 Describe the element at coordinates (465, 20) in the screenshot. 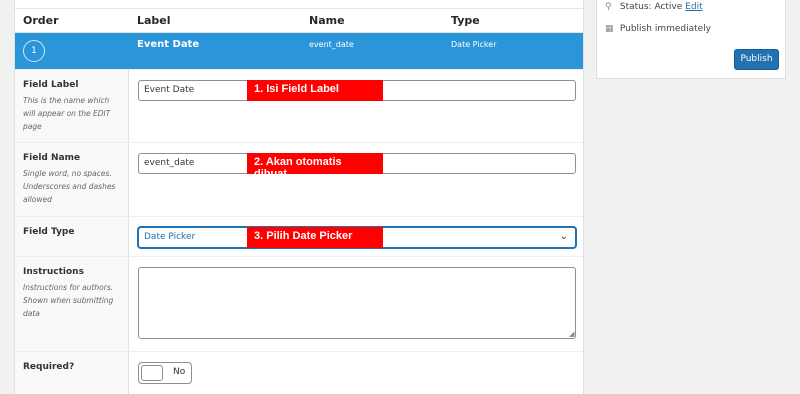

I see `column-type: Type` at that location.